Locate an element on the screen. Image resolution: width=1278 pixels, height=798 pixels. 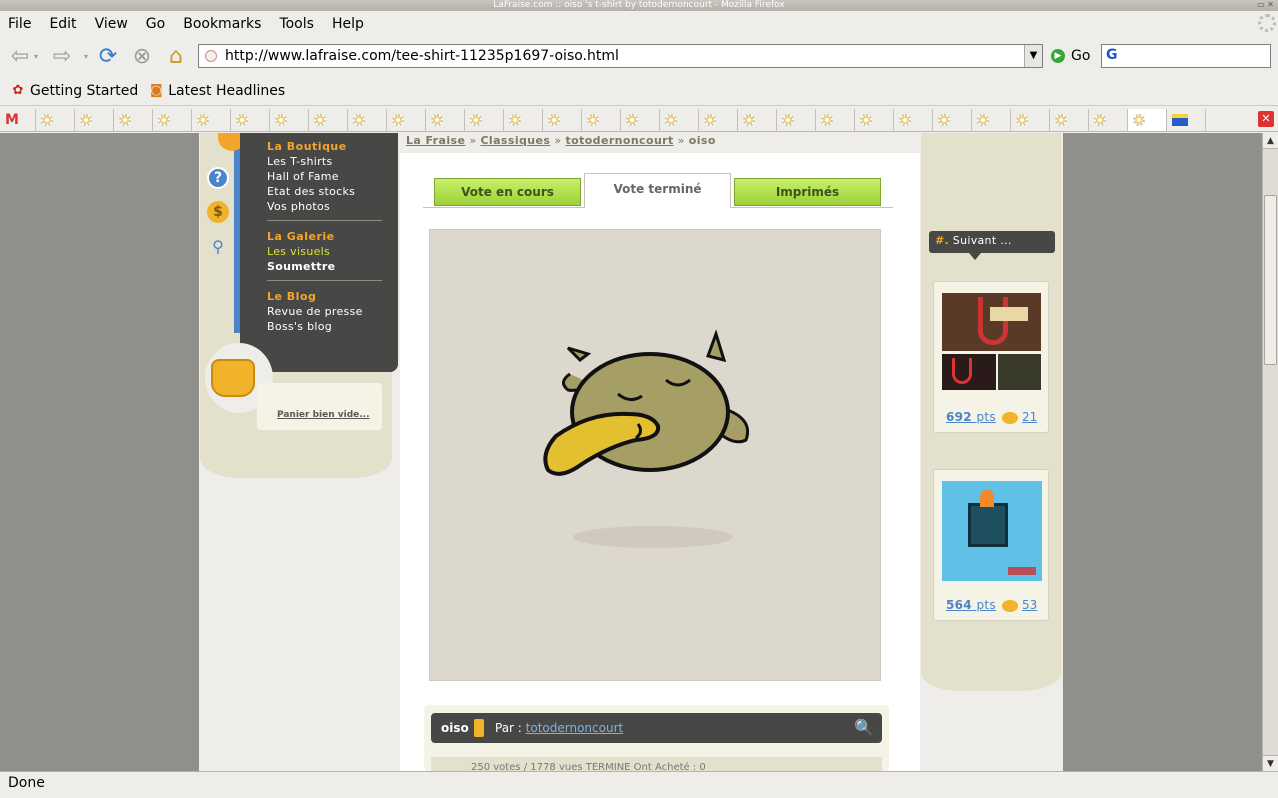
menu-view: View is located at coordinates (111, 24).